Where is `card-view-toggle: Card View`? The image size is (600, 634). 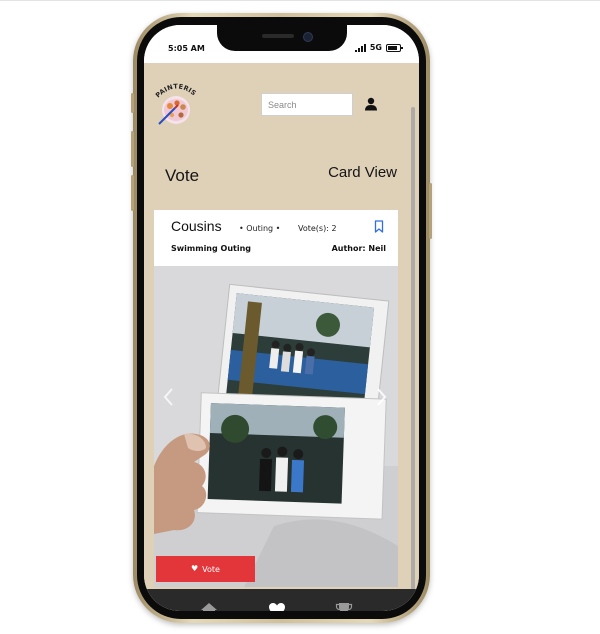 card-view-toggle: Card View is located at coordinates (362, 172).